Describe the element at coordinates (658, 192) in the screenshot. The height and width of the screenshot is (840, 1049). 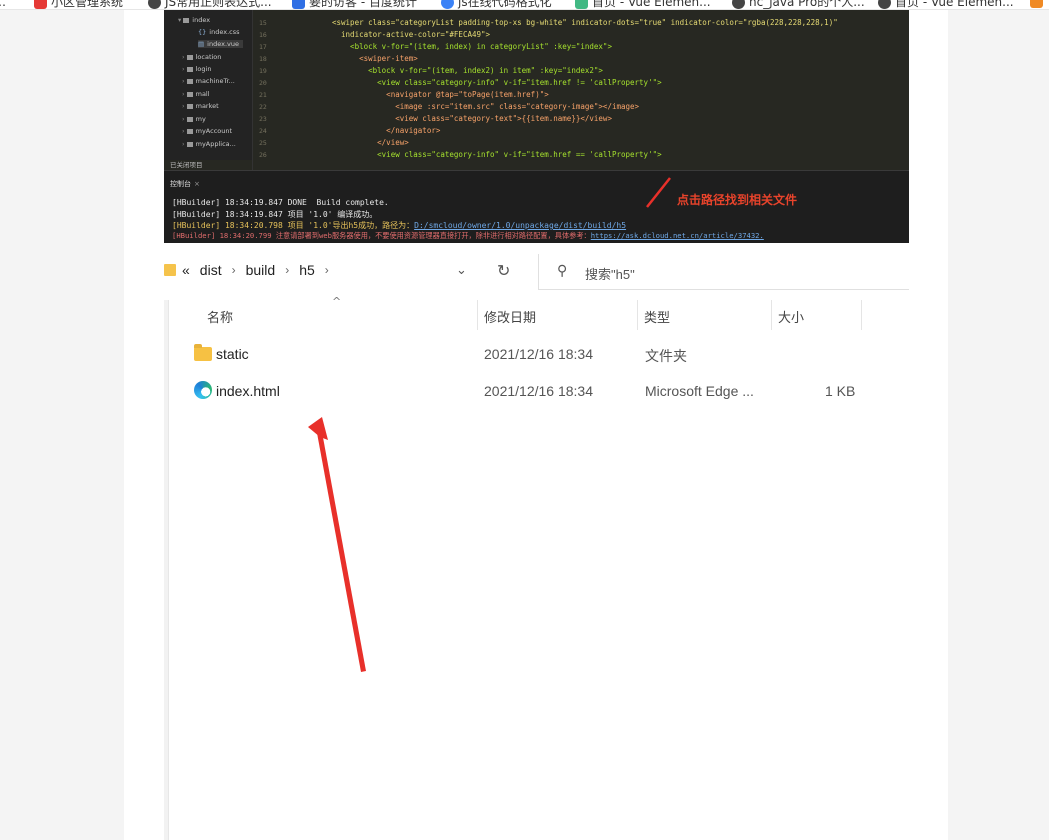
I see `small-arrow-icon` at that location.